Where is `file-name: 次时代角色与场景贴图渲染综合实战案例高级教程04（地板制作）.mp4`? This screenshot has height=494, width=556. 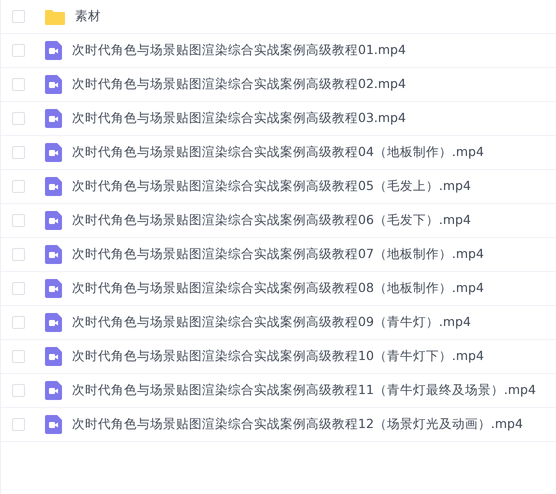 file-name: 次时代角色与场景贴图渲染综合实战案例高级教程04（地板制作）.mp4 is located at coordinates (278, 152).